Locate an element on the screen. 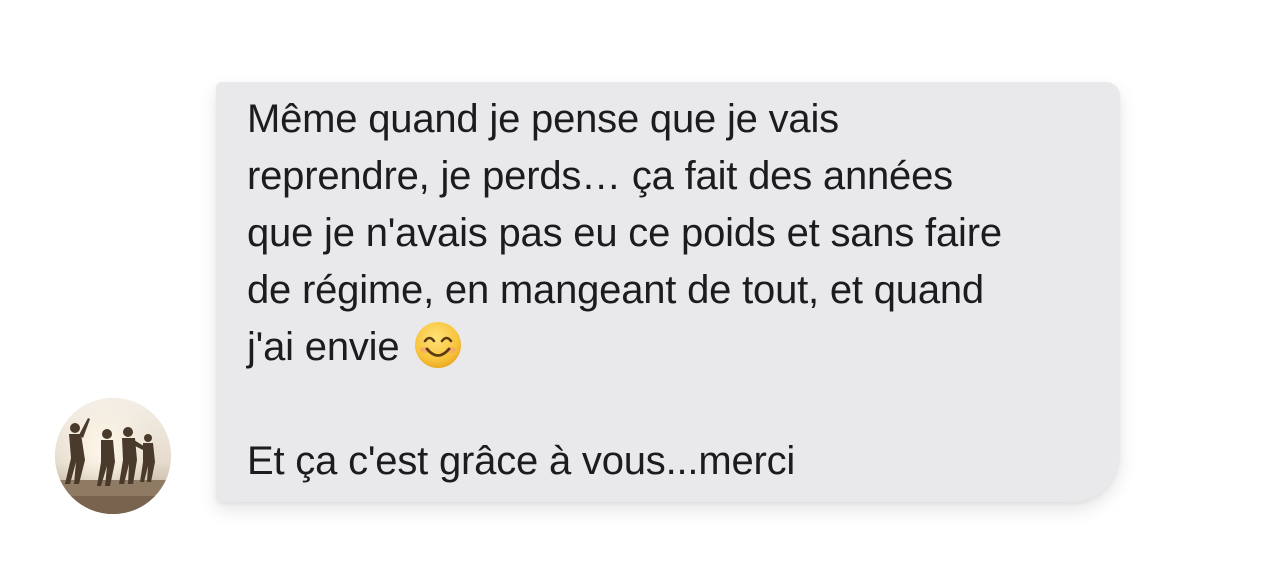 This screenshot has height=569, width=1280. message-line: de régime, en mangeant de tout, et quand is located at coordinates (615, 290).